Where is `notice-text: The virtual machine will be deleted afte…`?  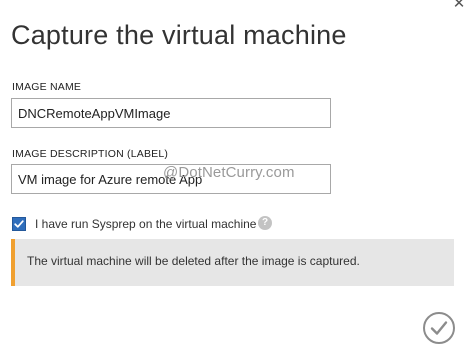 notice-text: The virtual machine will be deleted afte… is located at coordinates (193, 261).